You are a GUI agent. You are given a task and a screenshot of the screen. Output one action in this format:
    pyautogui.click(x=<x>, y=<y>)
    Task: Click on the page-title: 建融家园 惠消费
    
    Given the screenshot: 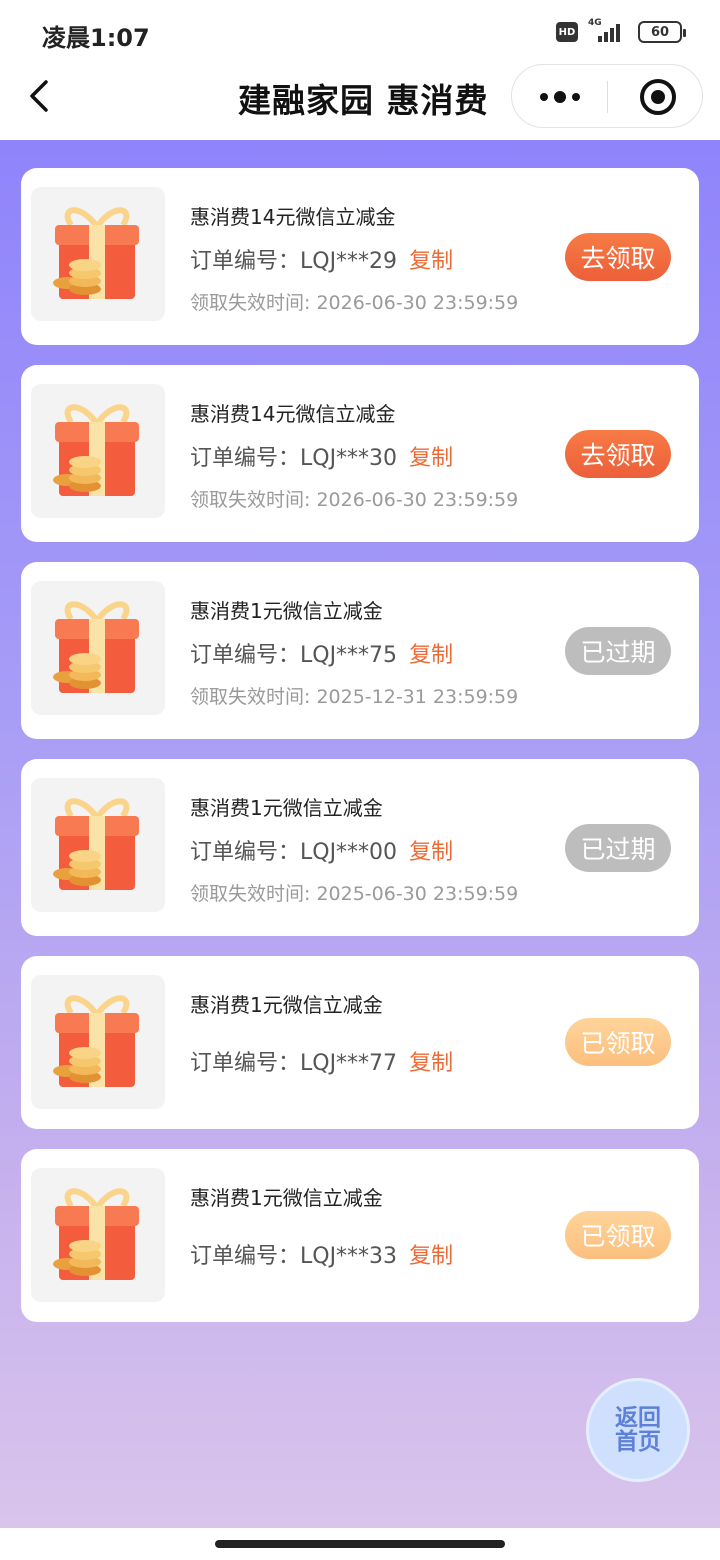 What is the action you would take?
    pyautogui.click(x=363, y=100)
    